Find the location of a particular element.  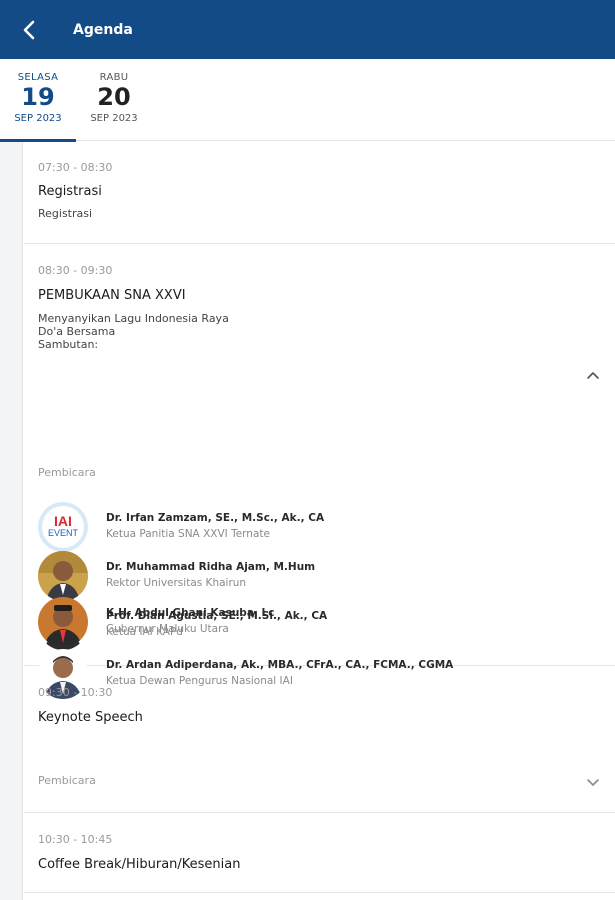

avatar: IAI EVENT is located at coordinates (63, 527).